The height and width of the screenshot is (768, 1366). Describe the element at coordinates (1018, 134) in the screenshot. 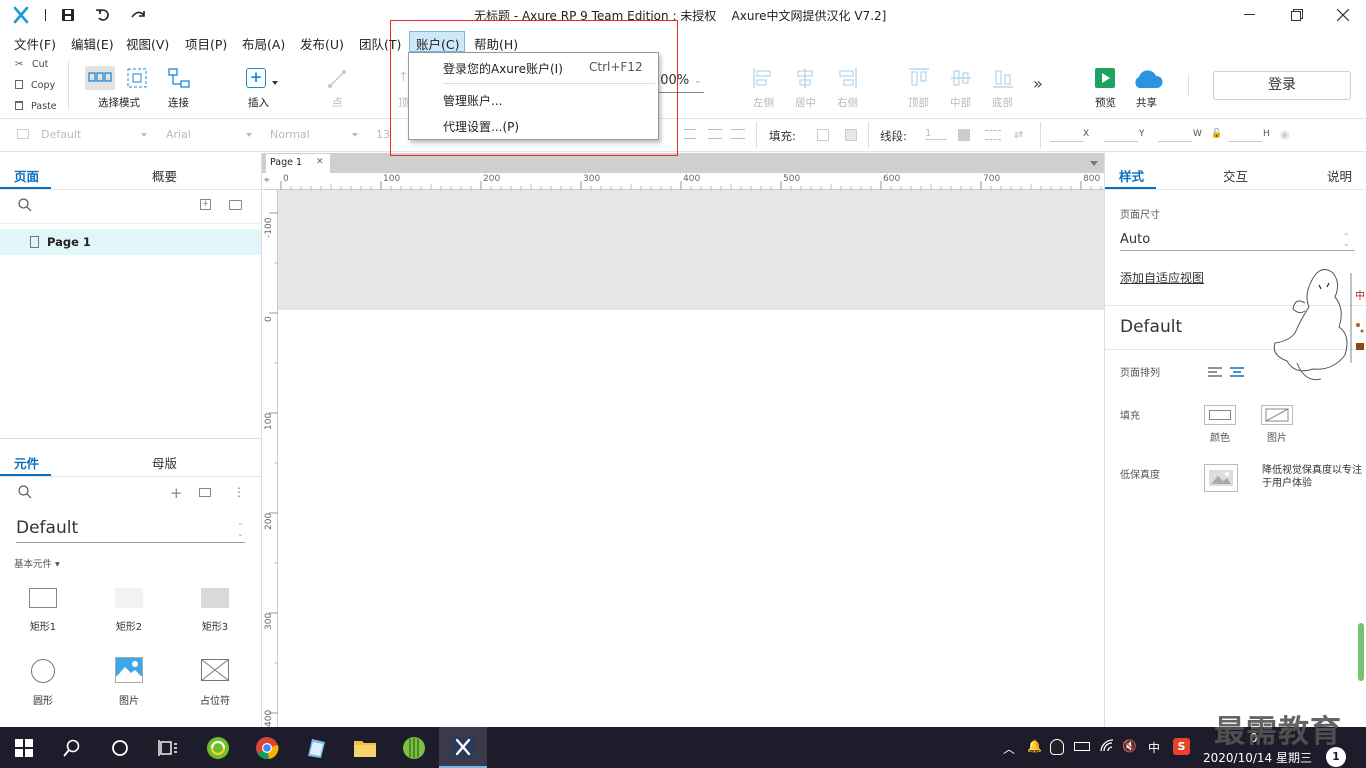

I see `arrow-style-icon: ⇄` at that location.